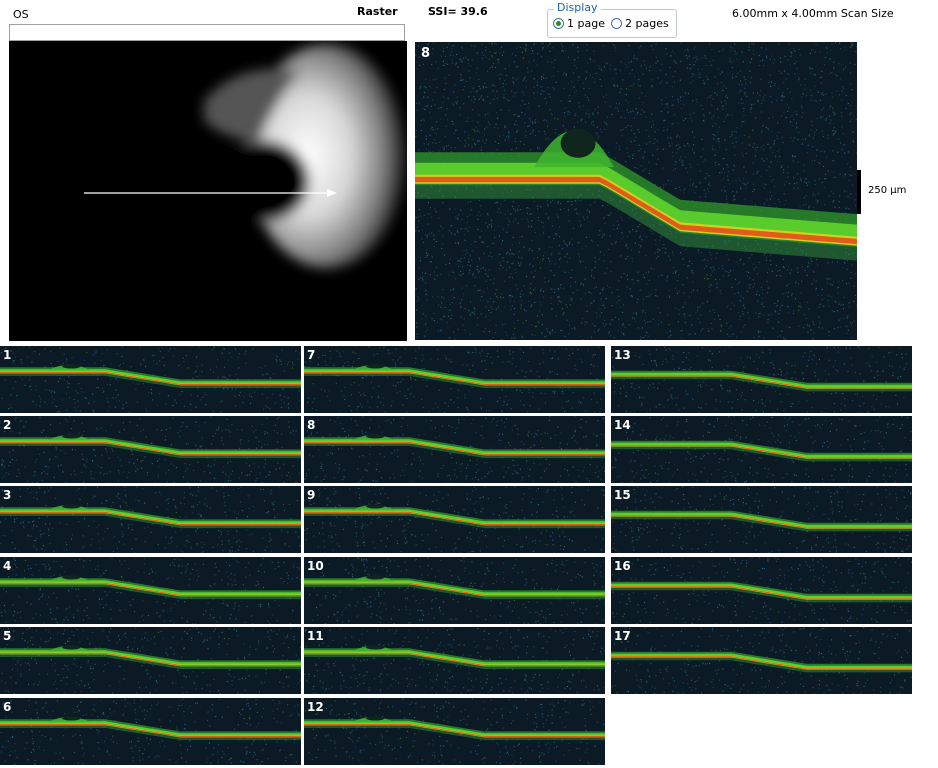 This screenshot has height=768, width=938. I want to click on thumbnail-number: 15, so click(622, 495).